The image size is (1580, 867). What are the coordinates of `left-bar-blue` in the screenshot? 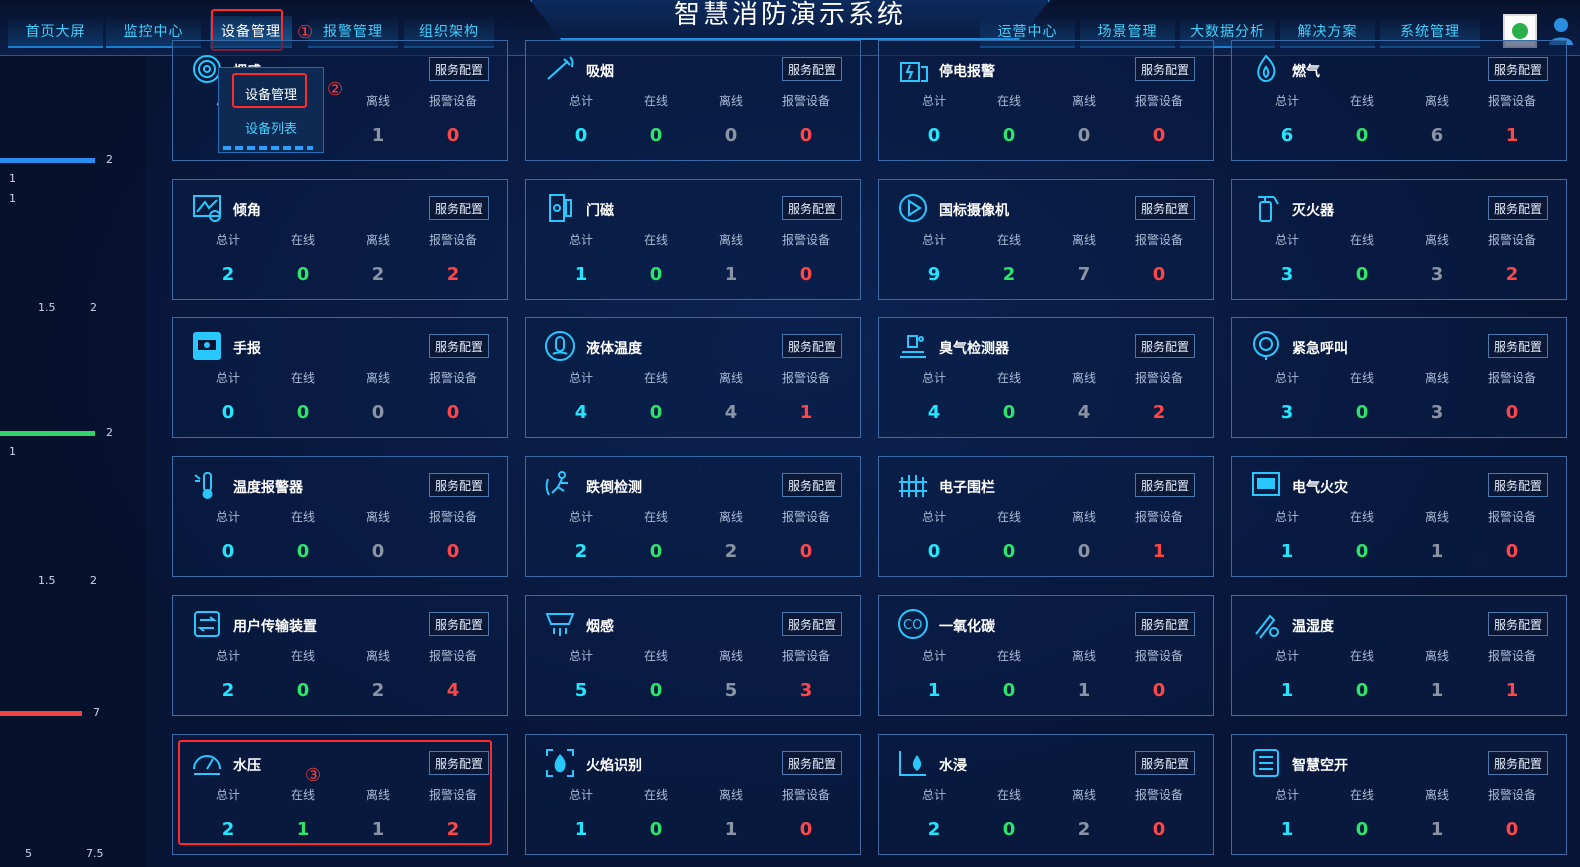 It's located at (47, 160).